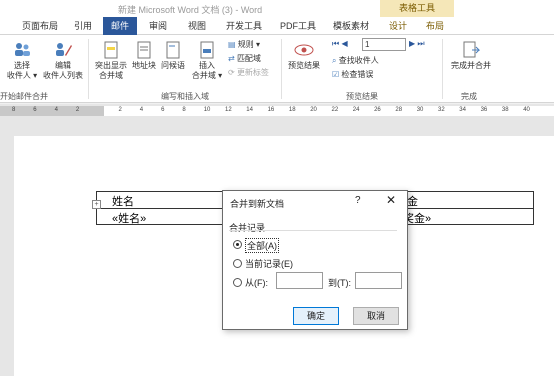 Image resolution: width=554 pixels, height=376 pixels. What do you see at coordinates (277, 8) in the screenshot?
I see `title-bar: 新建 Microsoft Word 文档 (3) - Word 表格工具` at bounding box center [277, 8].